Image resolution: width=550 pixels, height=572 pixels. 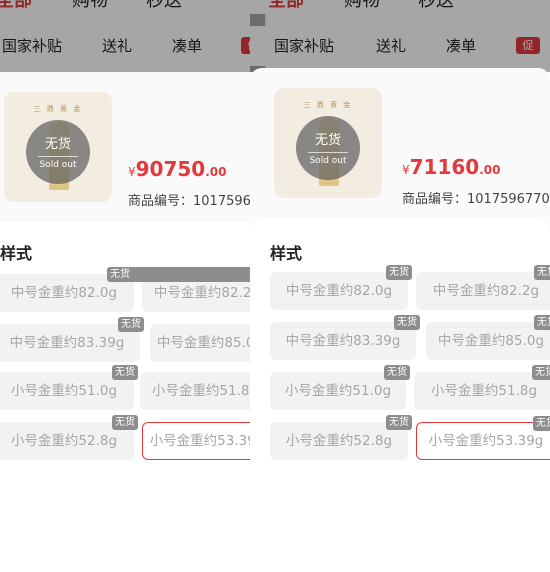 I want to click on option-medium-85-0: 中号金重约85.0g 无货, so click(x=488, y=337).